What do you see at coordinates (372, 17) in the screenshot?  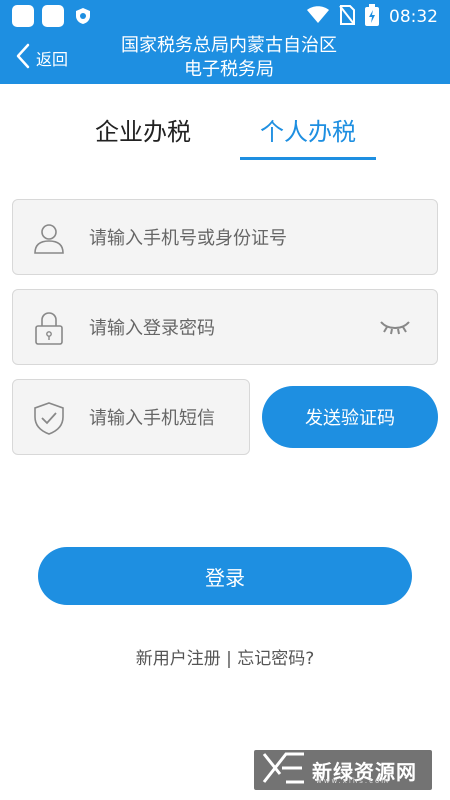 I see `battery-charging-icon` at bounding box center [372, 17].